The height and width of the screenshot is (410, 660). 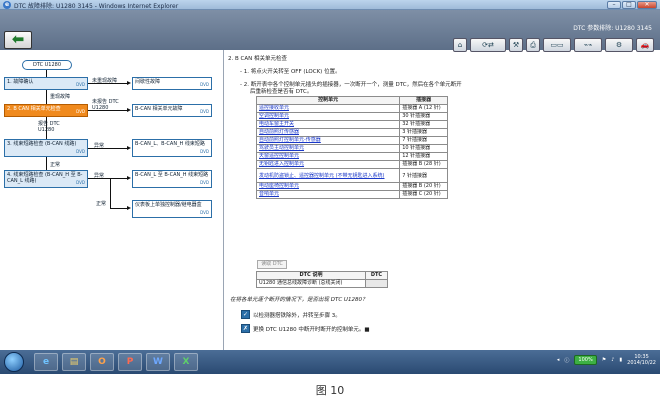 What do you see at coordinates (328, 108) in the screenshot?
I see `control-unit-link: 遥控接收单元` at bounding box center [328, 108].